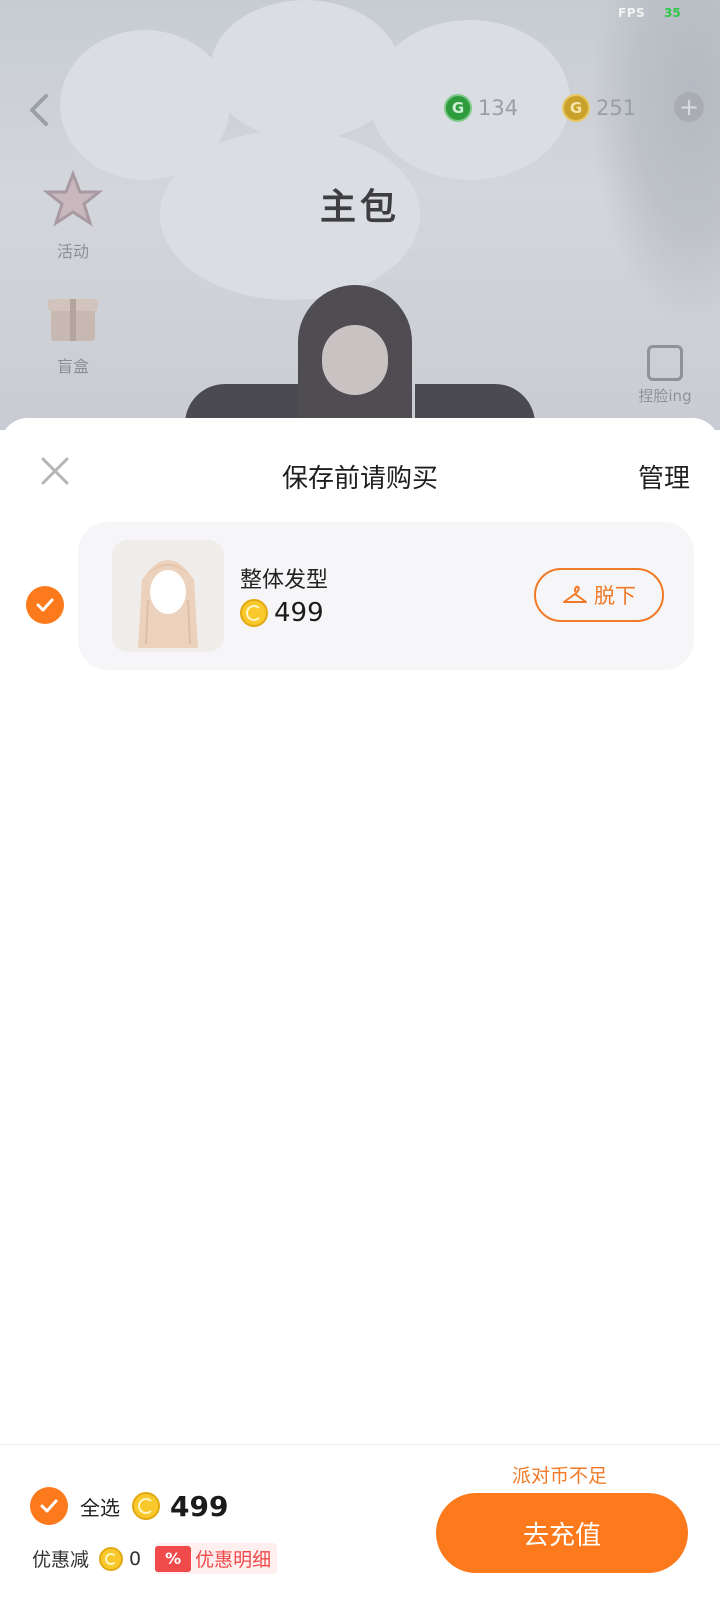  What do you see at coordinates (560, 1476) in the screenshot?
I see `insufficient-coins-text: 派对币不足` at bounding box center [560, 1476].